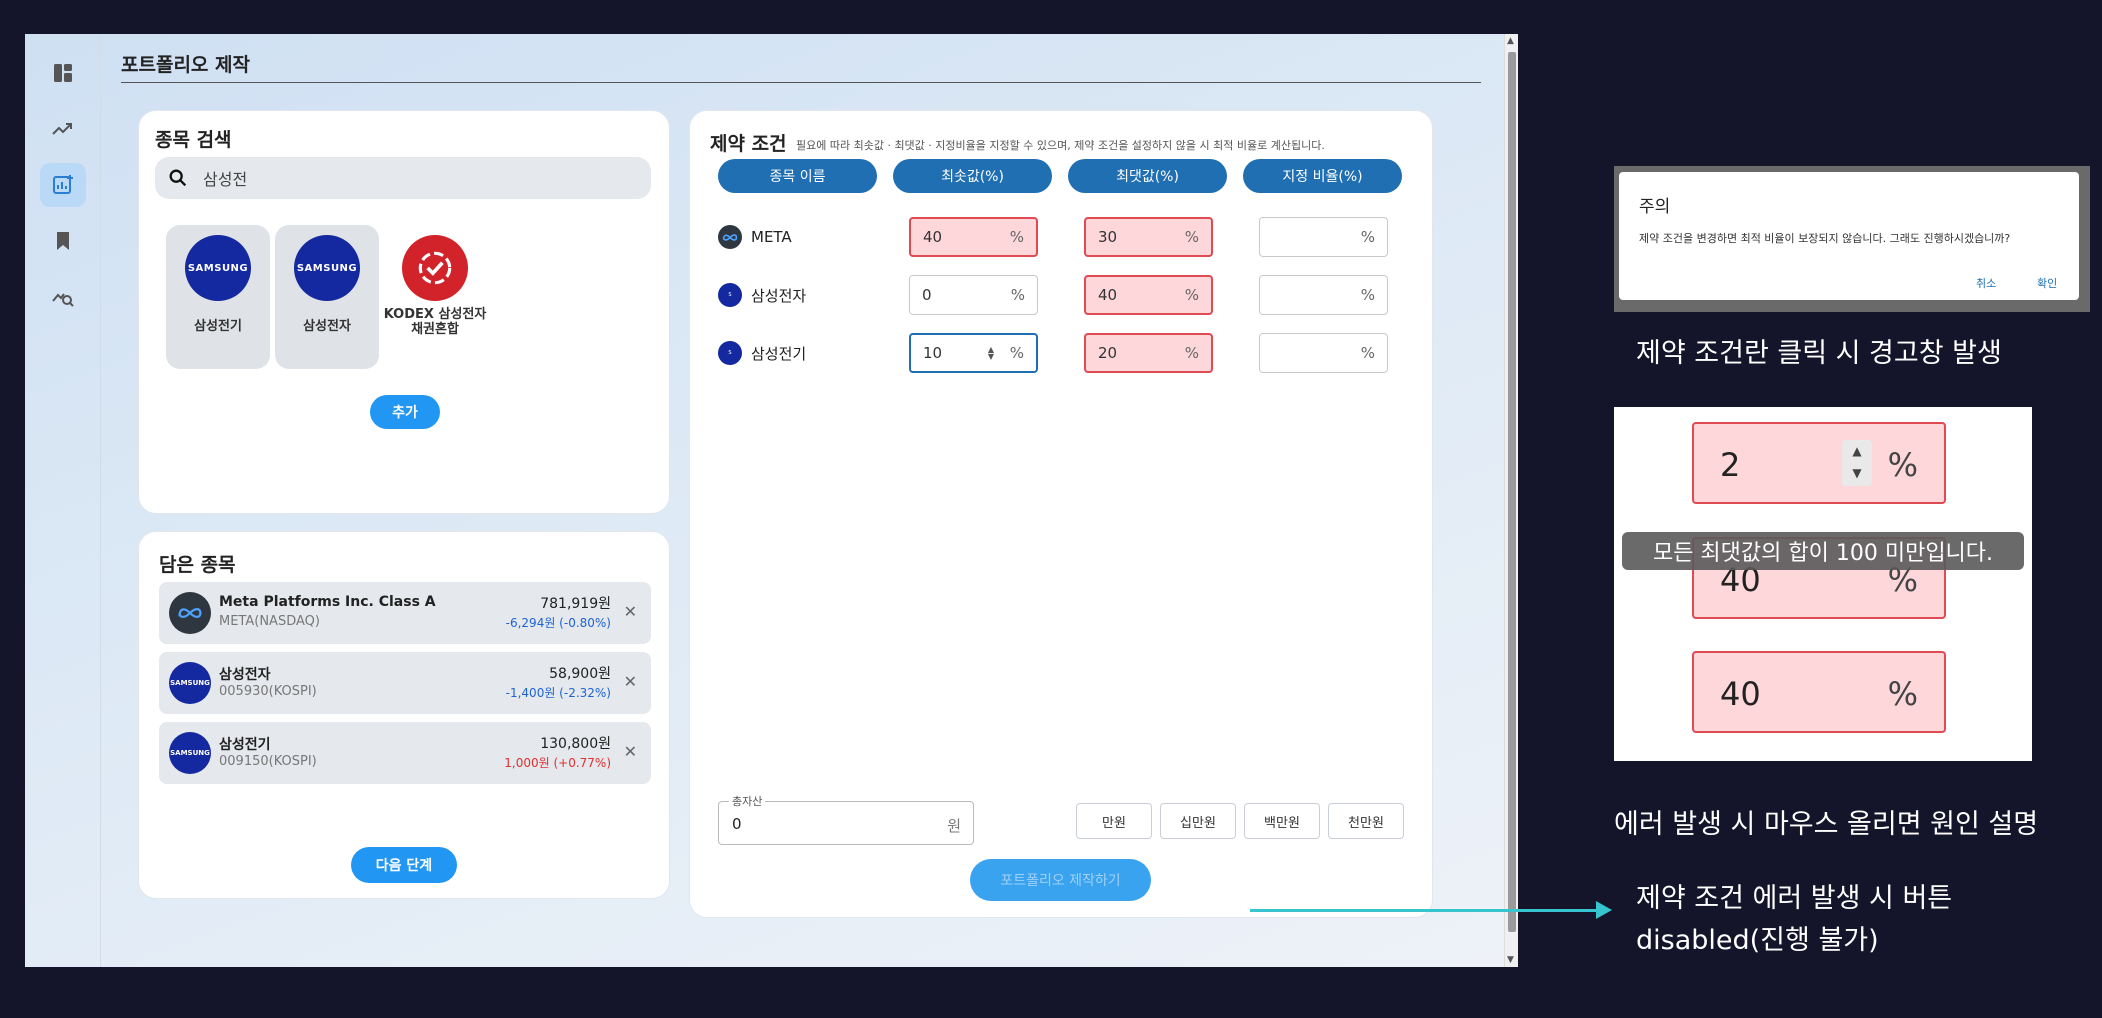 The image size is (2102, 1018). I want to click on analysis-icon, so click(63, 297).